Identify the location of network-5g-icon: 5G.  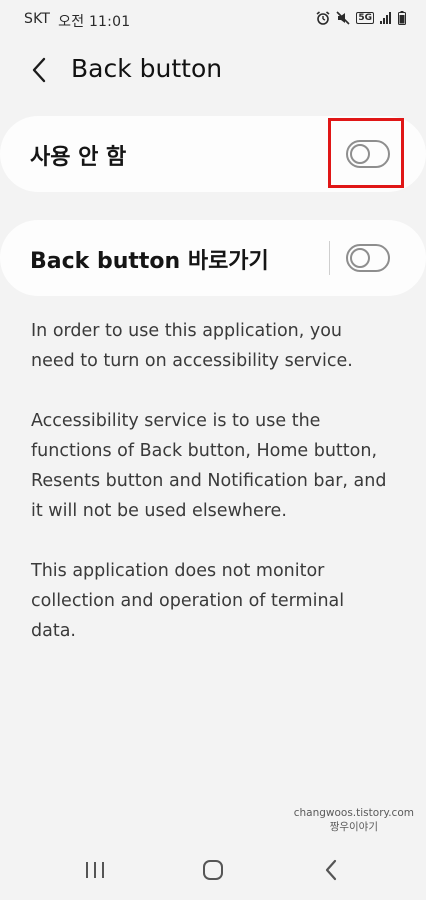
(365, 18).